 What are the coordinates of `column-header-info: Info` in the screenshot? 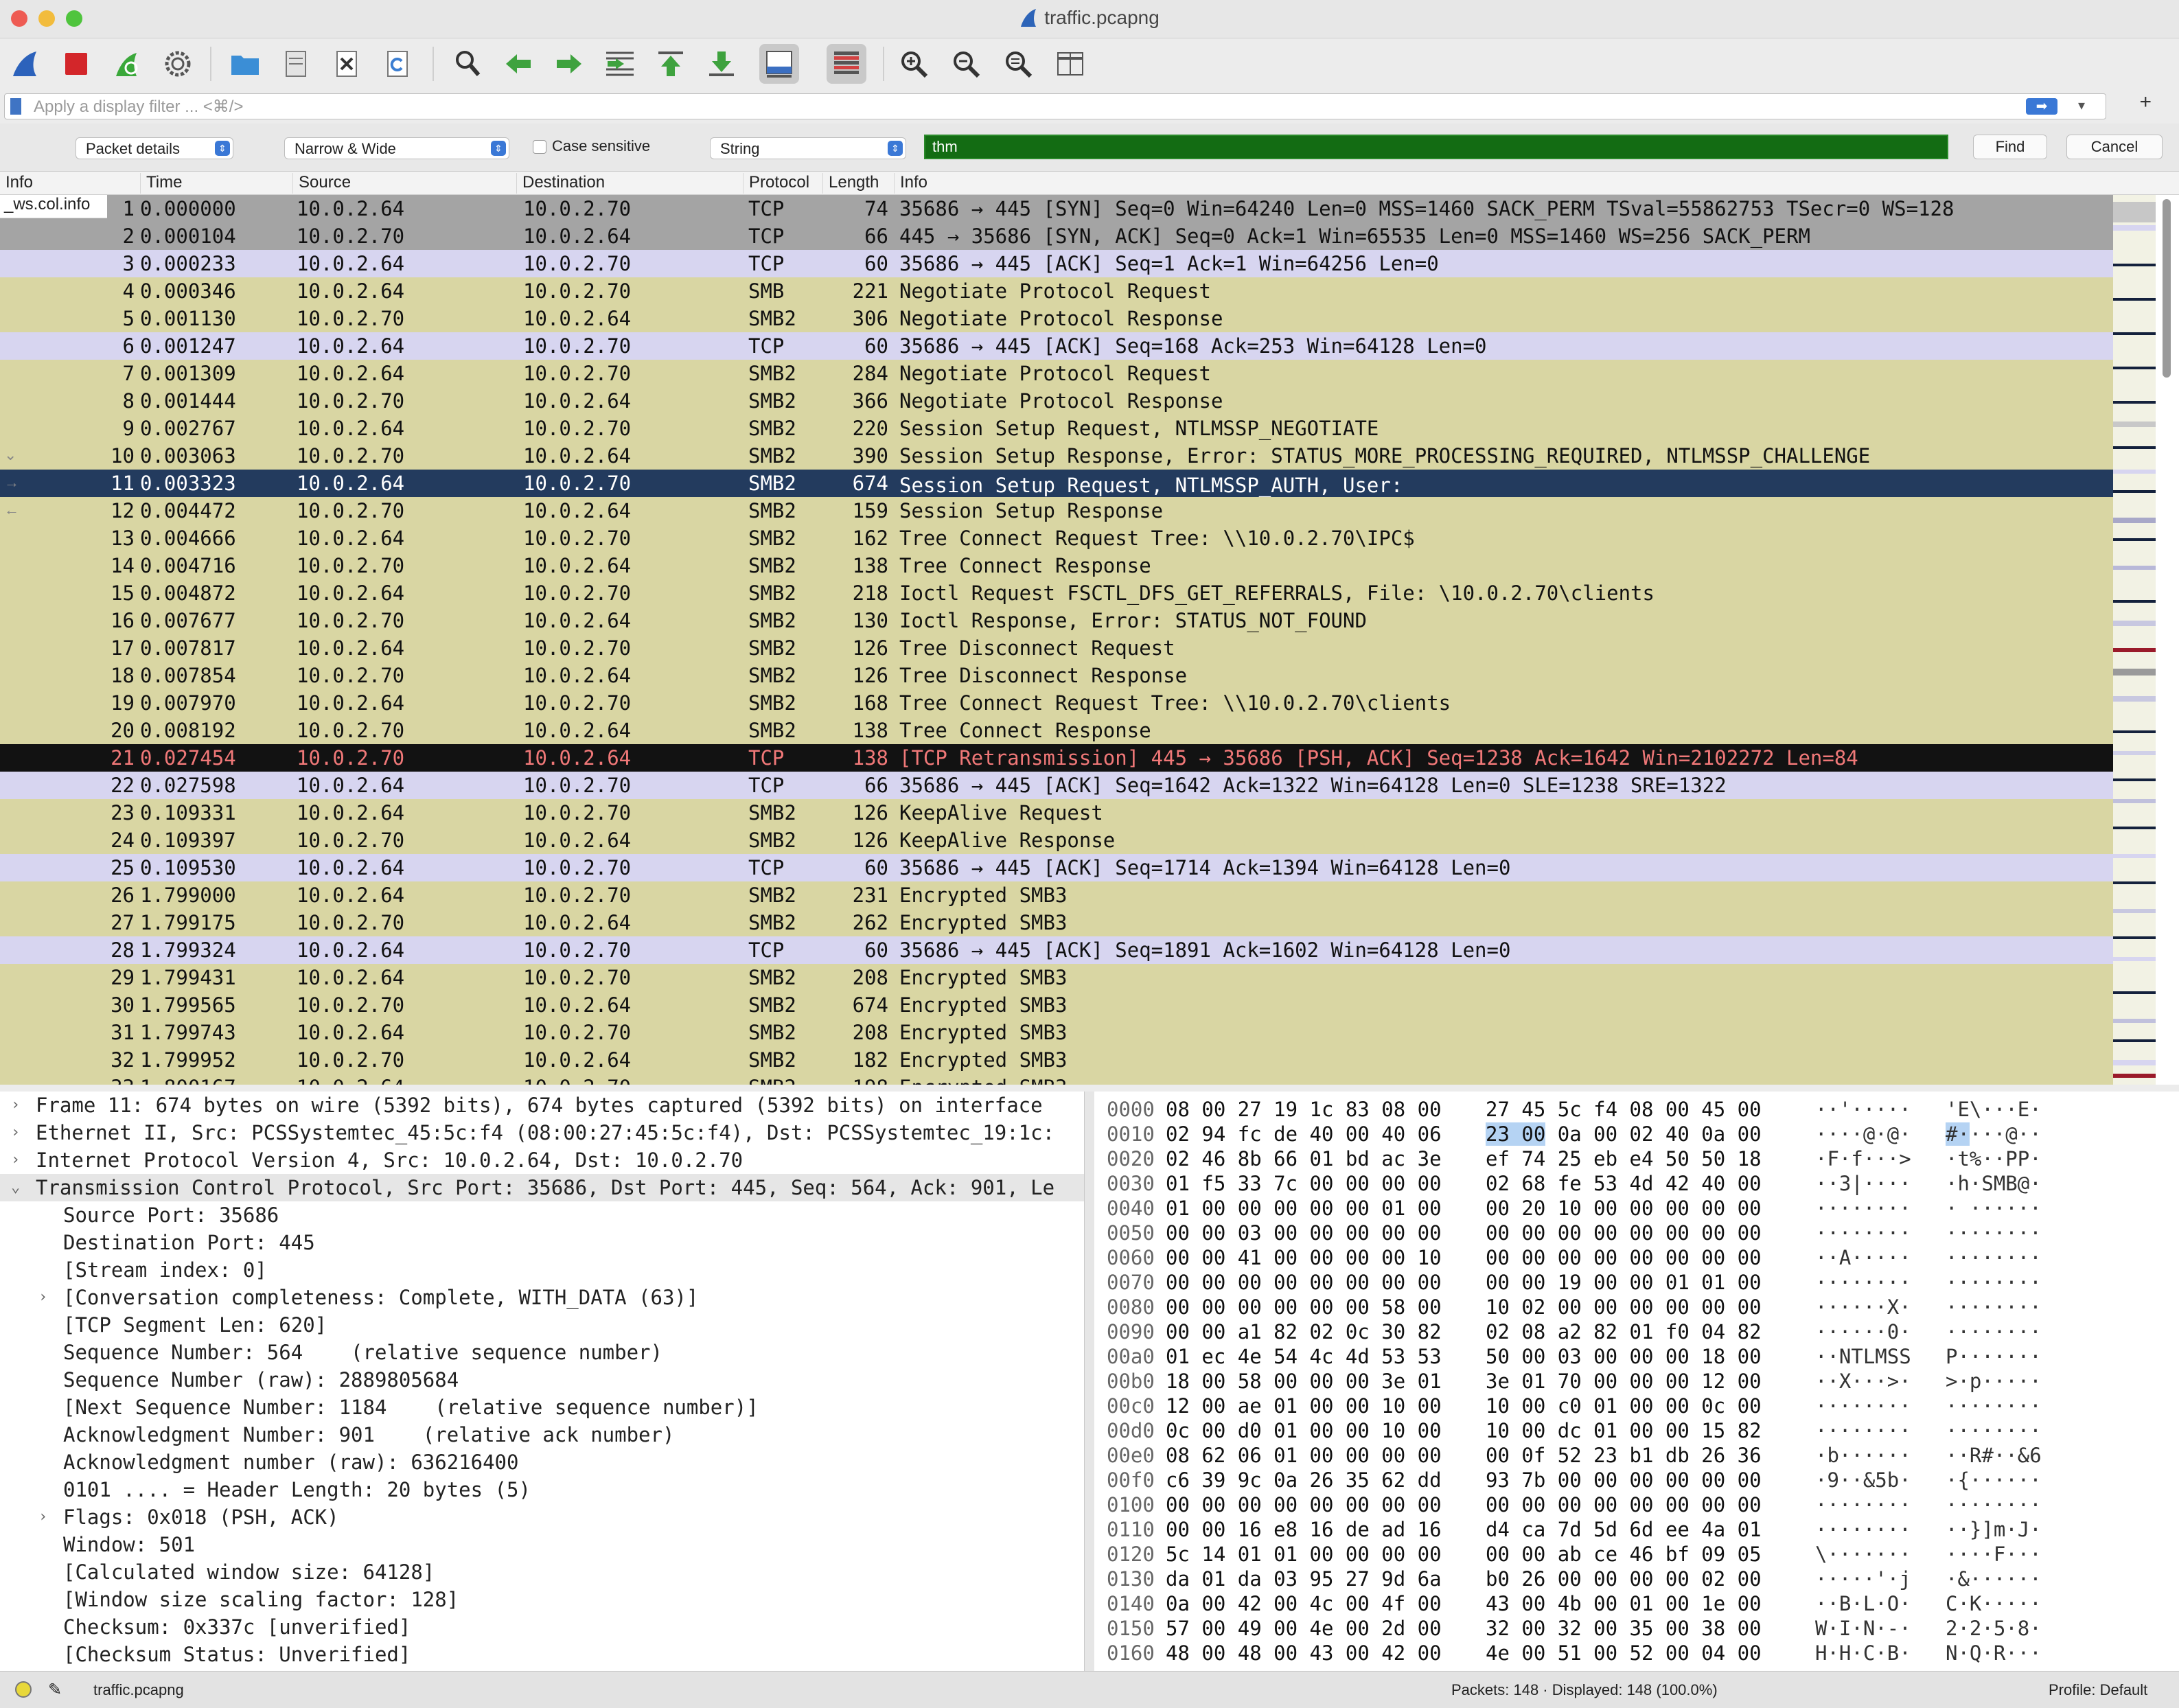 It's located at (1503, 184).